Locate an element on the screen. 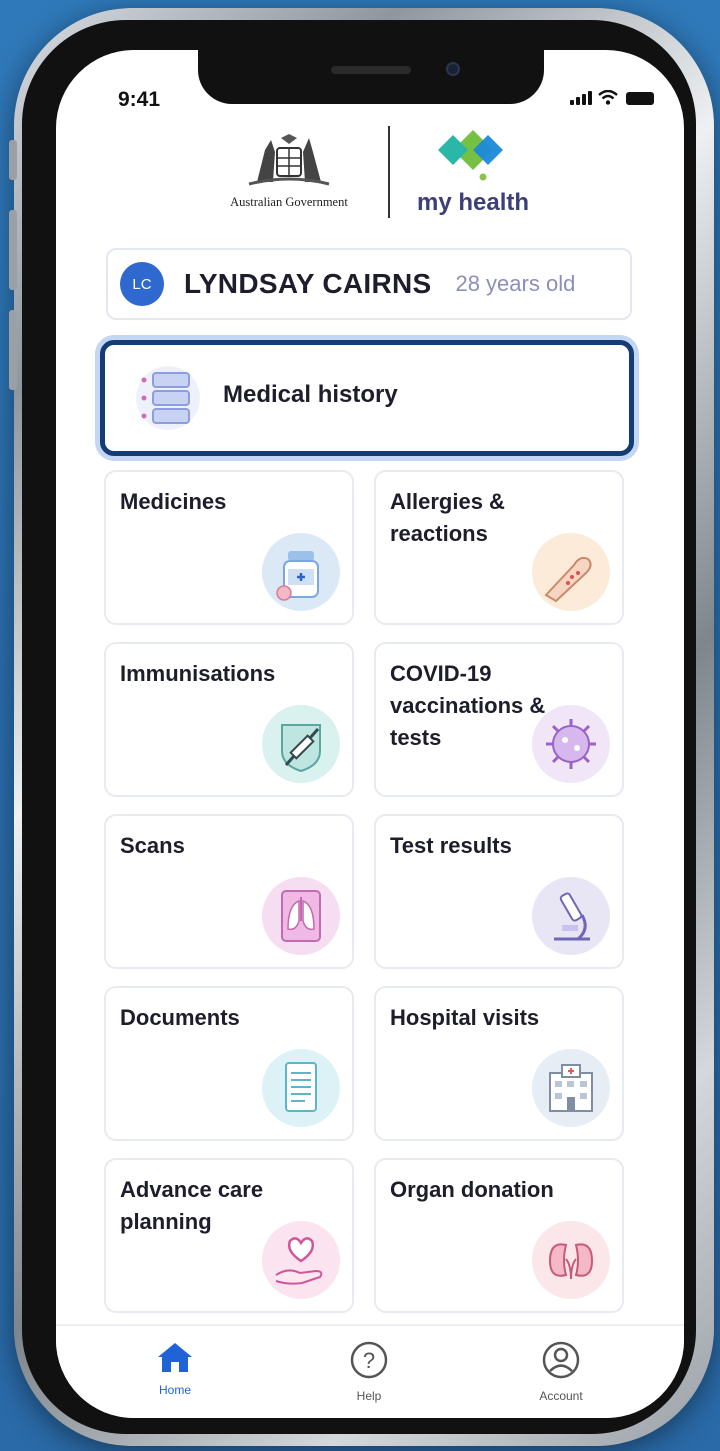  medical-history-card: Medical history is located at coordinates (367, 398).